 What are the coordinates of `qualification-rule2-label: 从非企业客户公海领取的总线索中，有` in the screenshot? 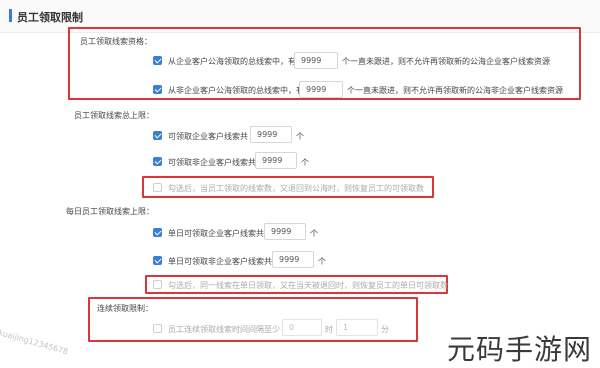 It's located at (236, 90).